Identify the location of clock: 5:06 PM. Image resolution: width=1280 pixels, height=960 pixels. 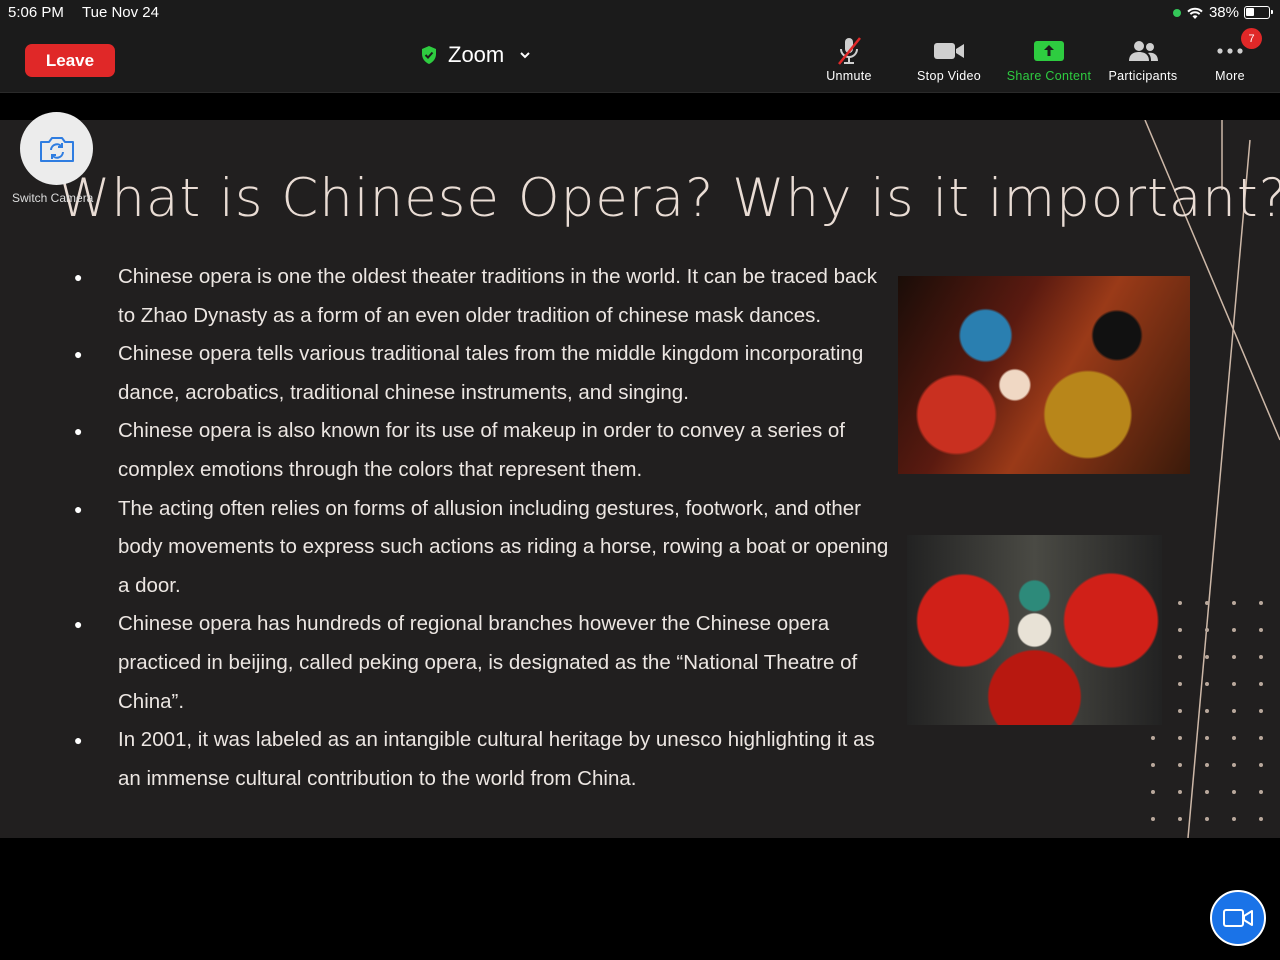
(36, 12).